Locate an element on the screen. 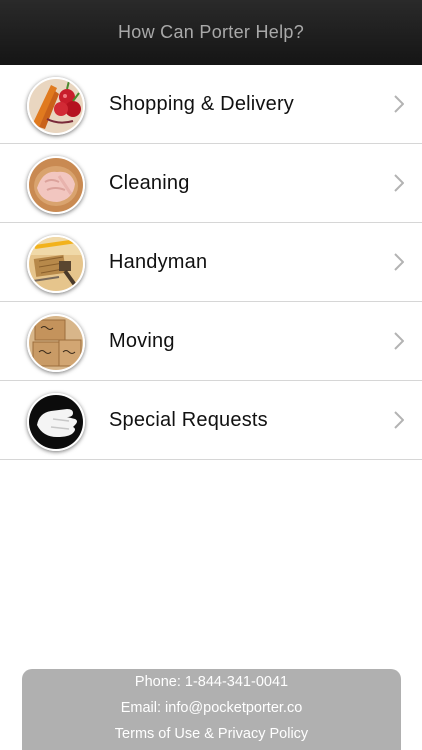 The width and height of the screenshot is (422, 750). page-title: How Can Porter Help? is located at coordinates (211, 32).